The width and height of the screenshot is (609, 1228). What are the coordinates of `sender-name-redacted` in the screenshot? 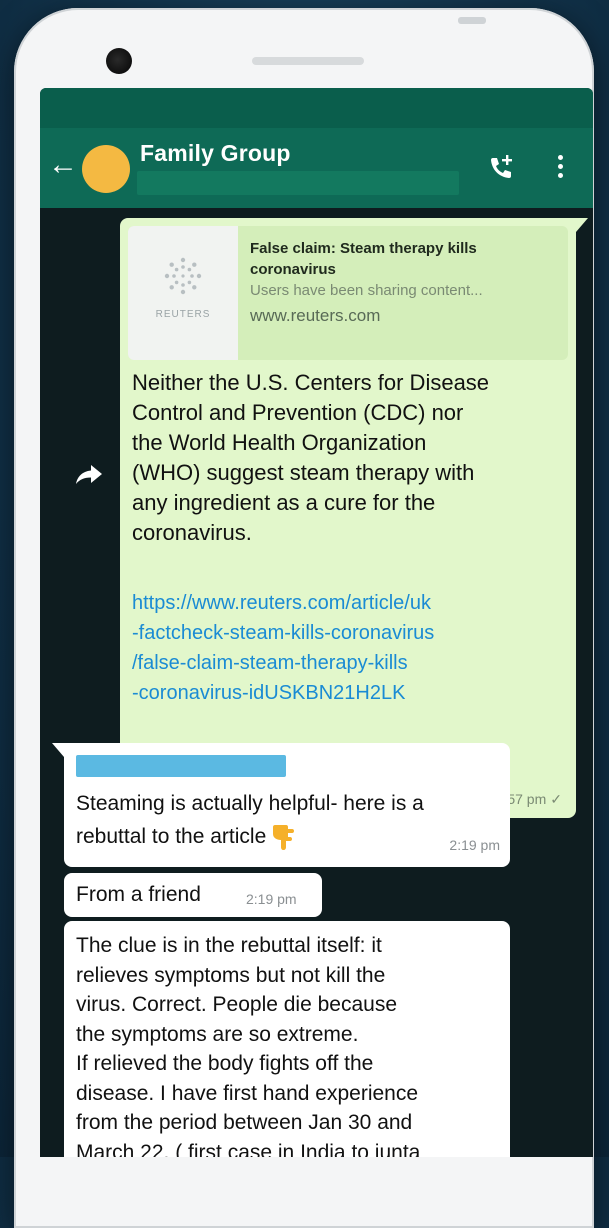 It's located at (181, 766).